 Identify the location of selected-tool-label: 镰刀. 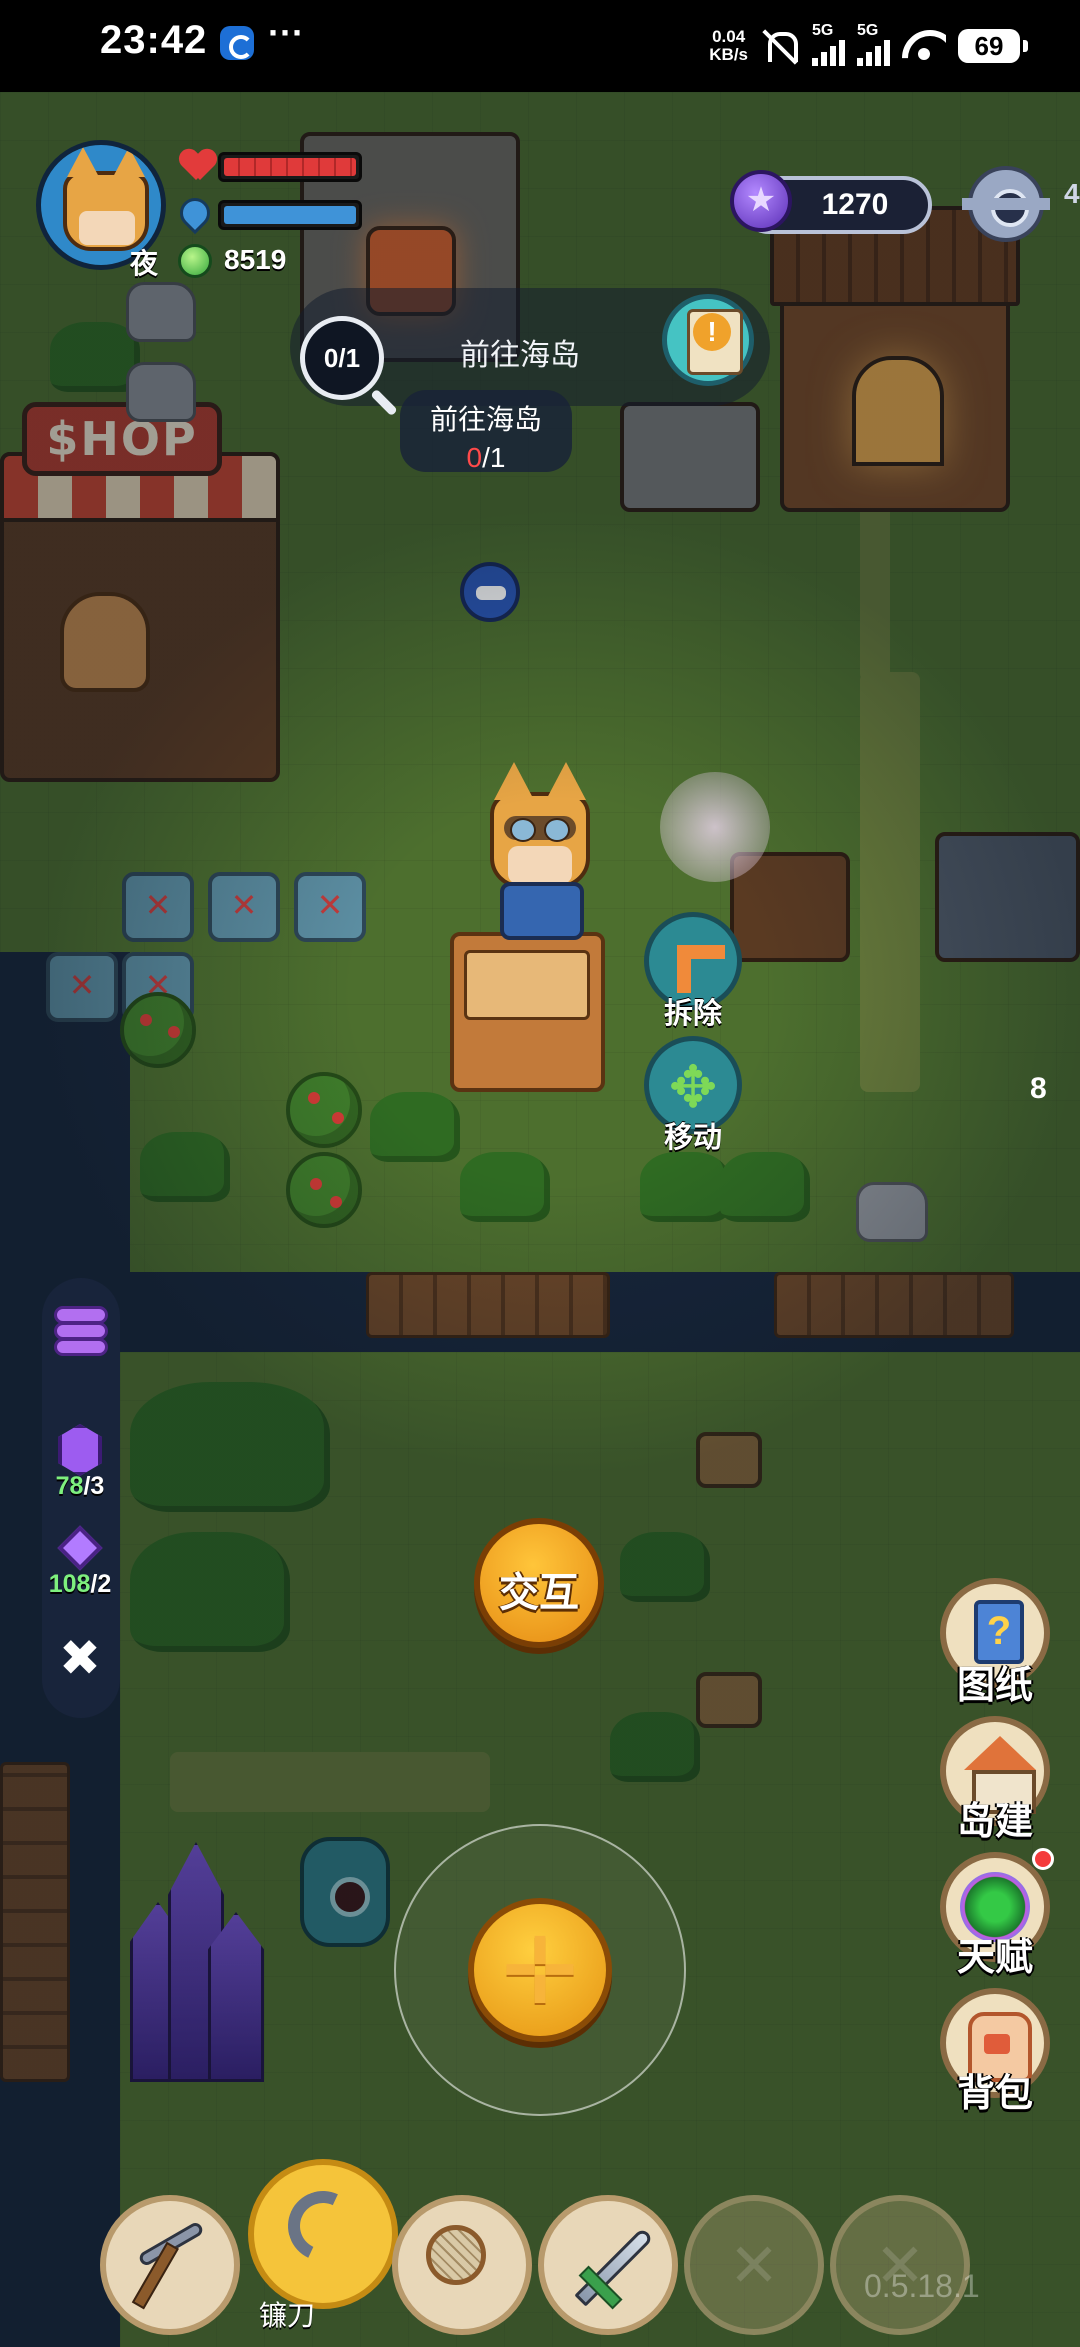
(286, 2315).